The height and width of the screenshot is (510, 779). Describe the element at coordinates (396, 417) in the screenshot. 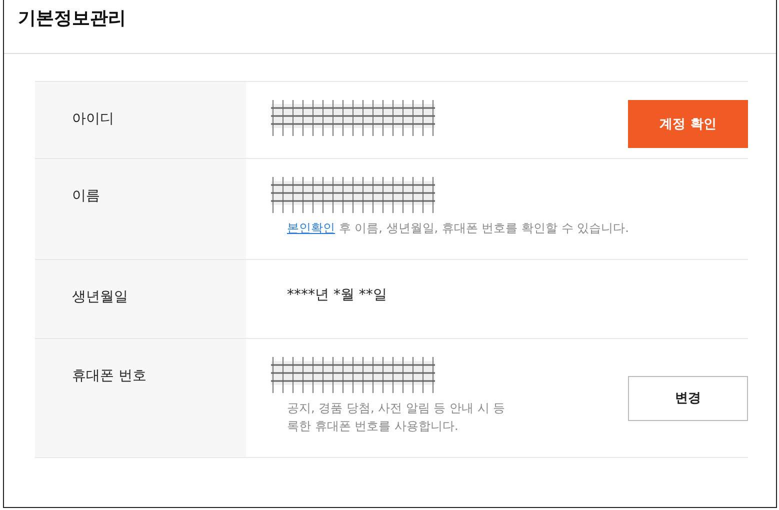

I see `help-text: 공지, 경품 당첨, 사전 알림 등 안내 시 등록한 휴대폰 번호를 사용합니다.` at that location.